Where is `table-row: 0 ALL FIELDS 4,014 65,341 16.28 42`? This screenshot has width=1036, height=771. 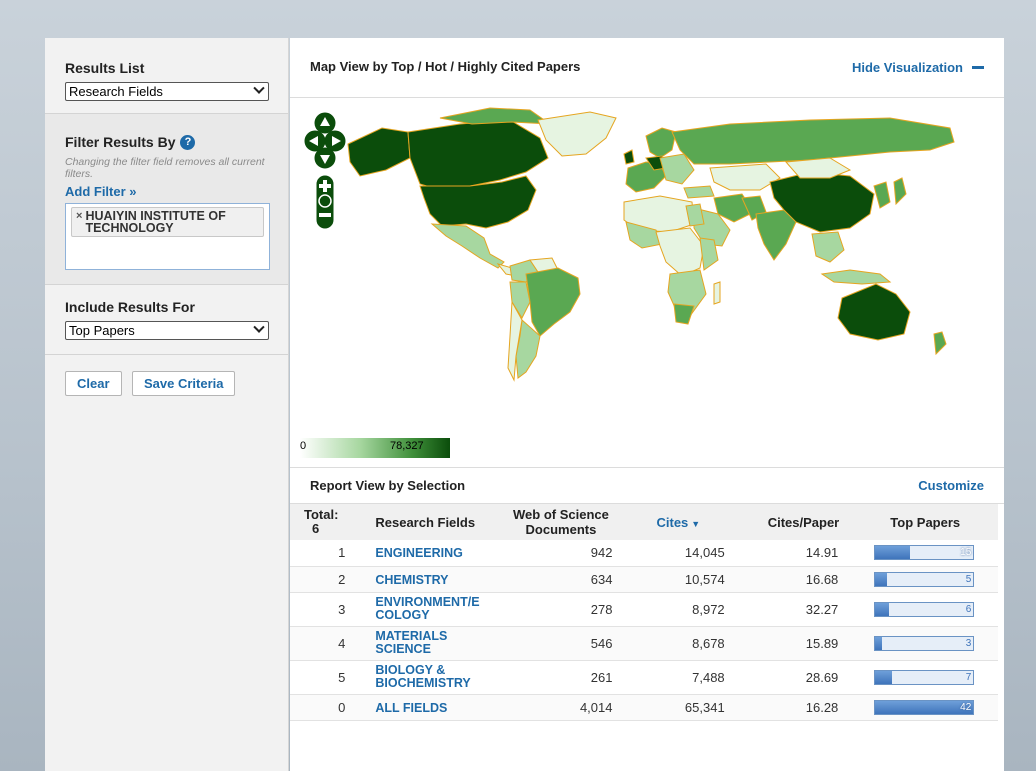 table-row: 0 ALL FIELDS 4,014 65,341 16.28 42 is located at coordinates (644, 707).